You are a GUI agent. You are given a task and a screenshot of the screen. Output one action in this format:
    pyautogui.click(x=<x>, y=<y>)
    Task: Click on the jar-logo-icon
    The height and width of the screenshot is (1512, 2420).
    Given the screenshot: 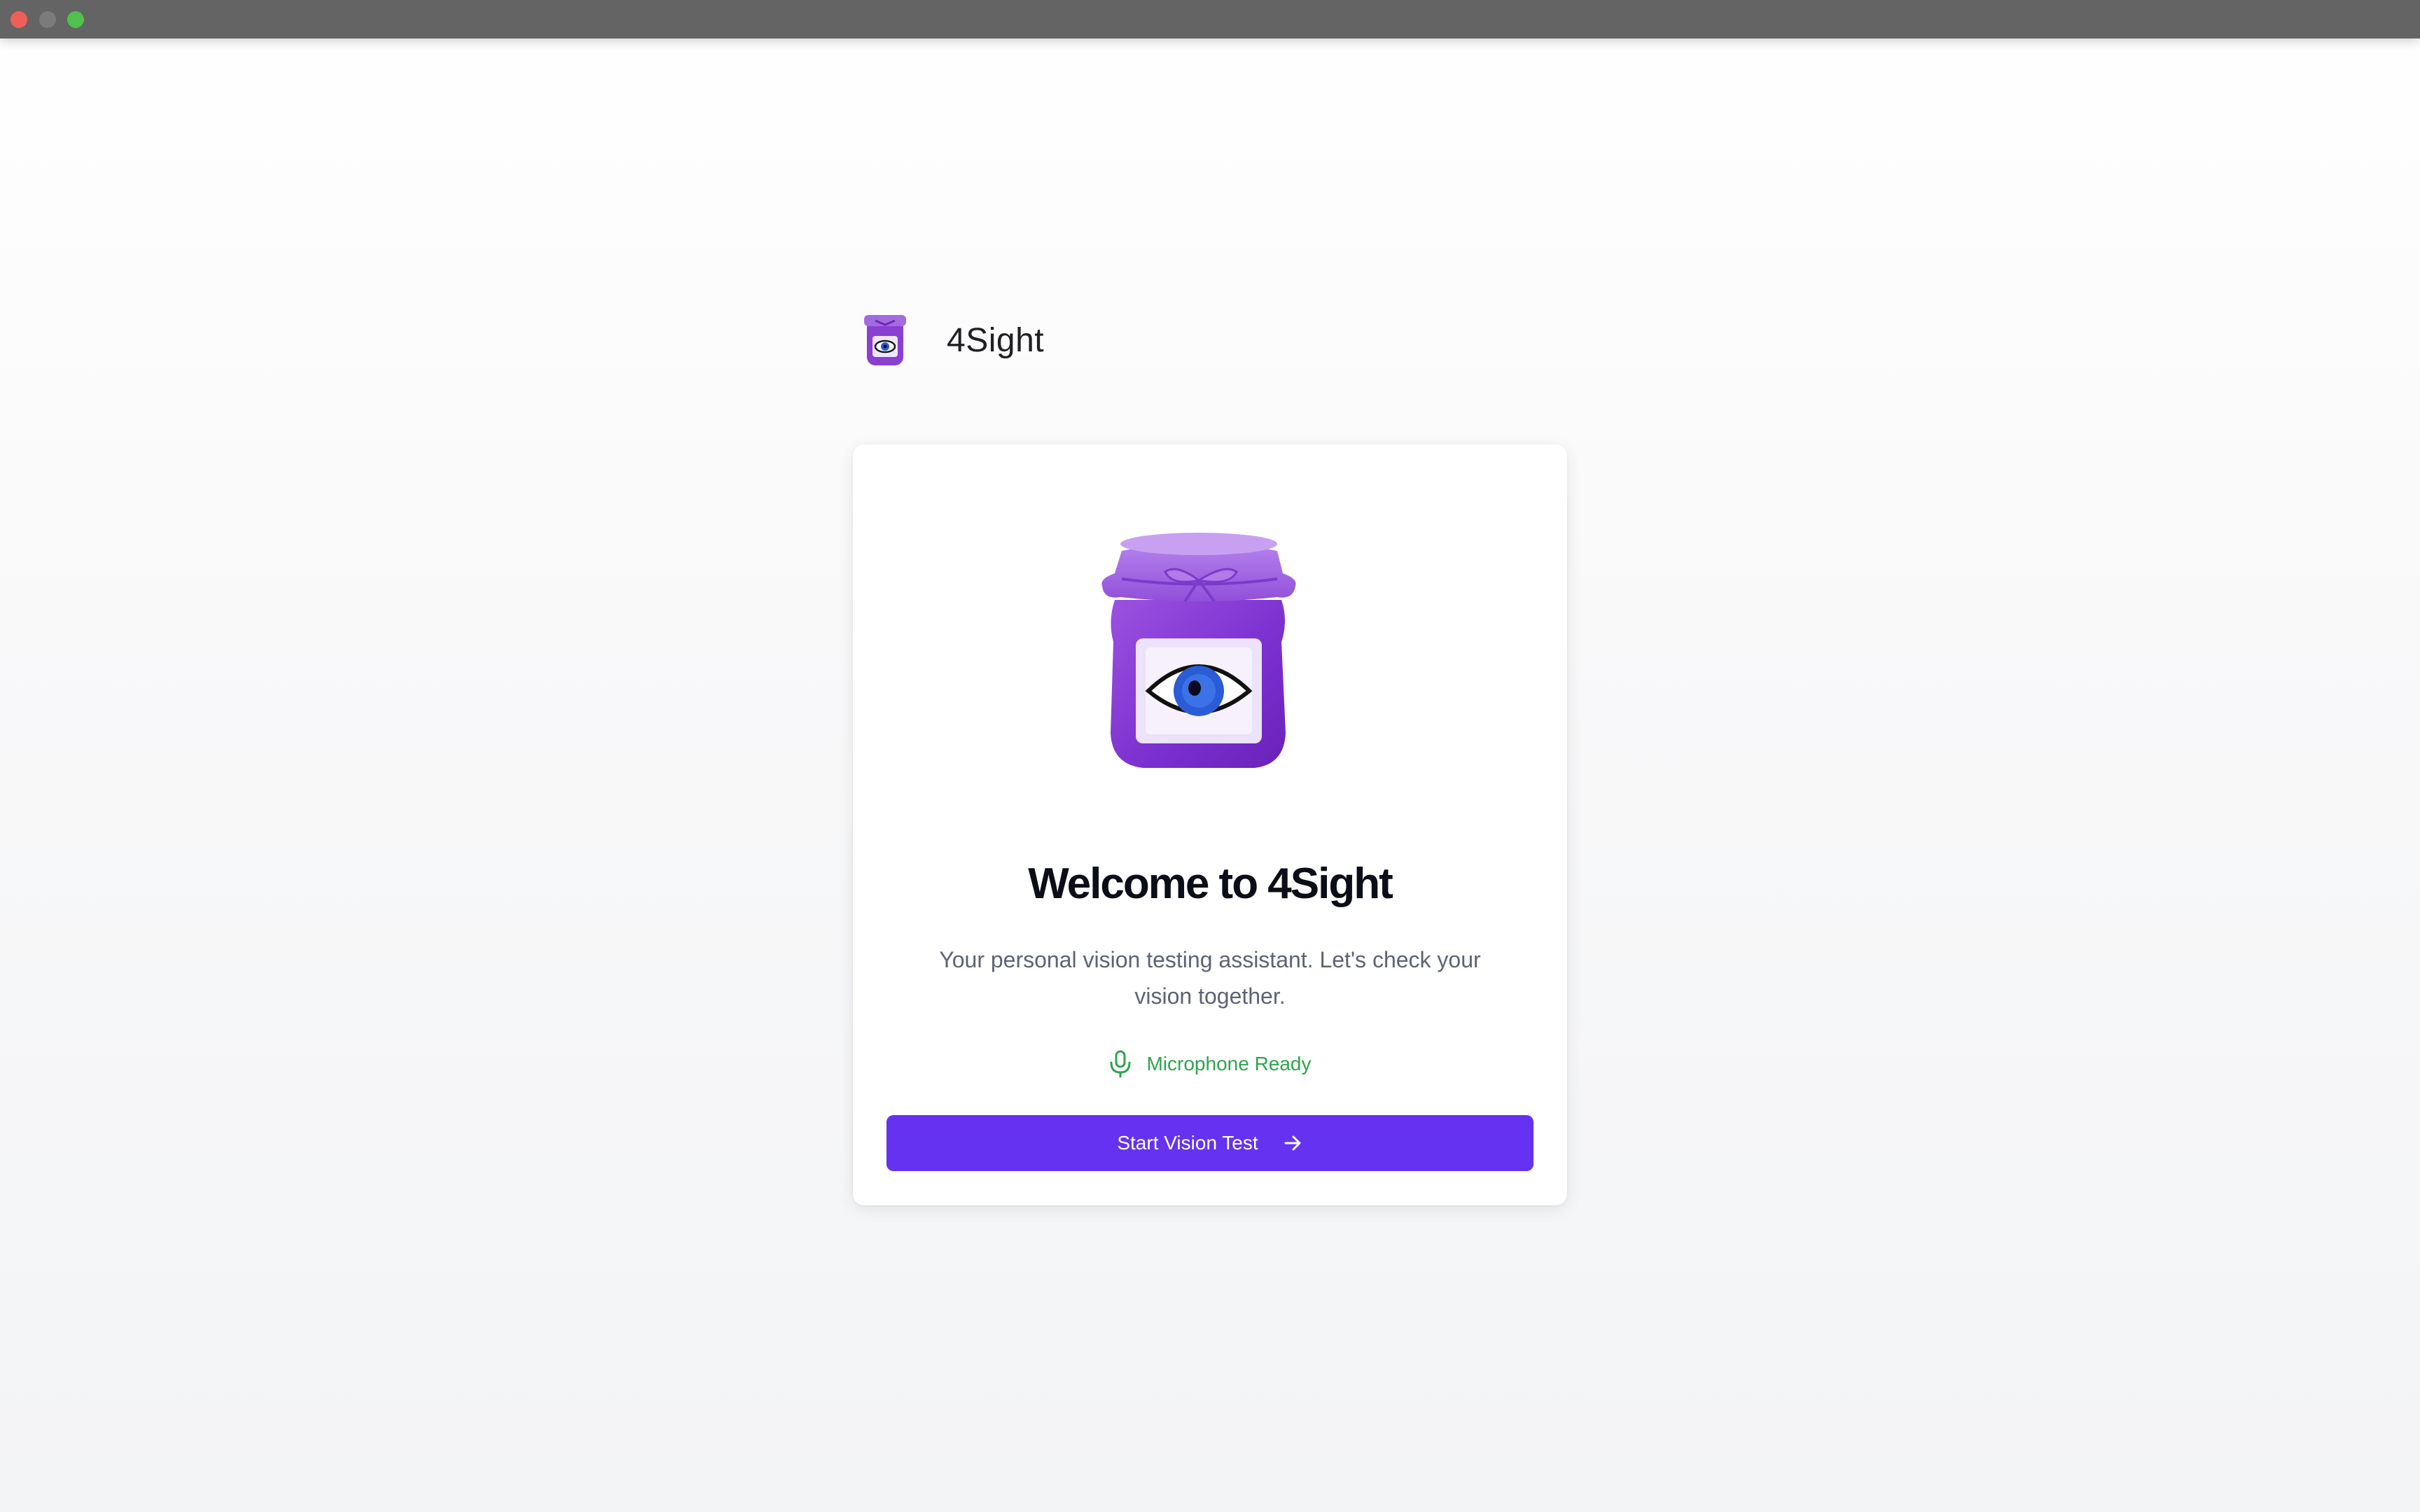 What is the action you would take?
    pyautogui.click(x=885, y=340)
    